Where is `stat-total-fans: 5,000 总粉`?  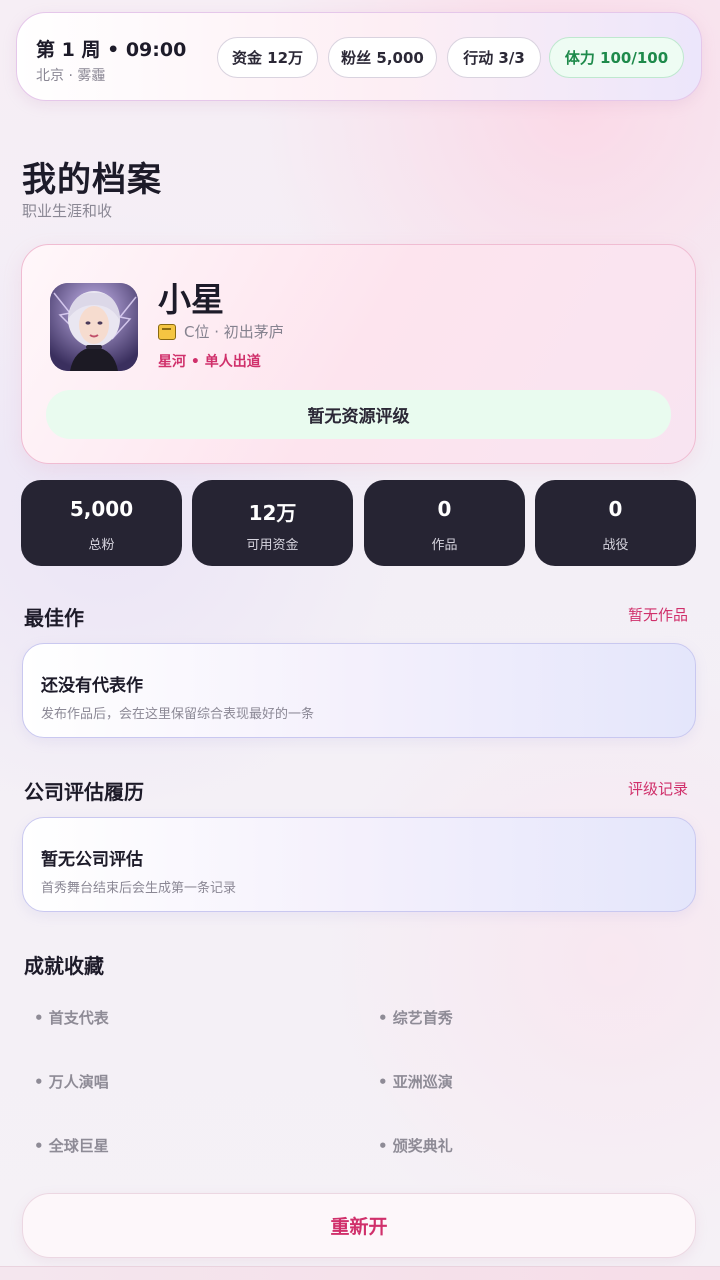 stat-total-fans: 5,000 总粉 is located at coordinates (101, 523).